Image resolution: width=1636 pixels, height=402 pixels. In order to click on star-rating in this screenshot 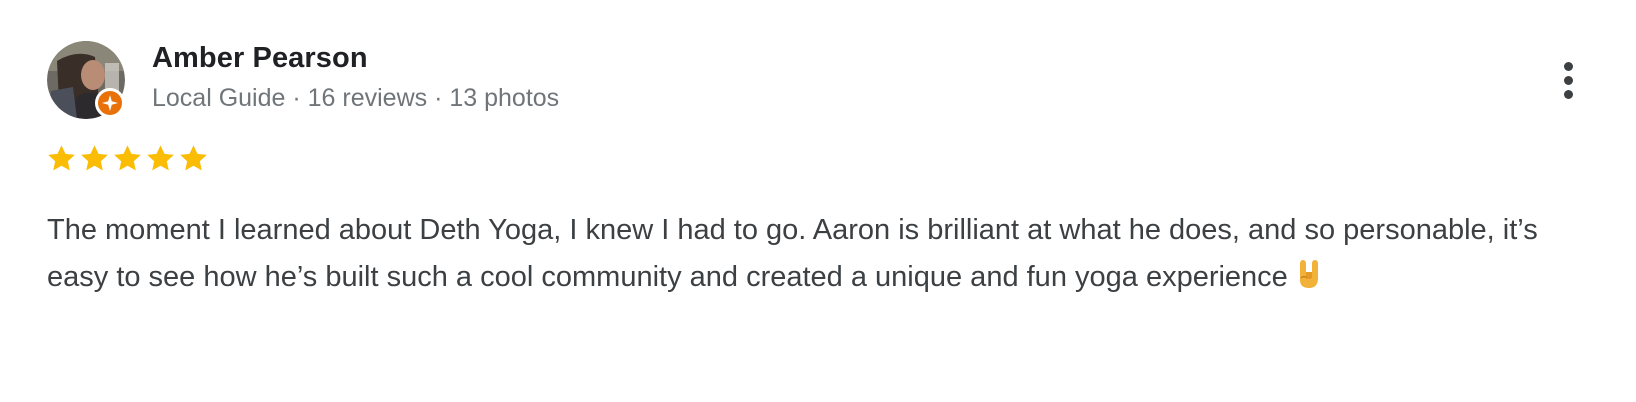, I will do `click(127, 158)`.